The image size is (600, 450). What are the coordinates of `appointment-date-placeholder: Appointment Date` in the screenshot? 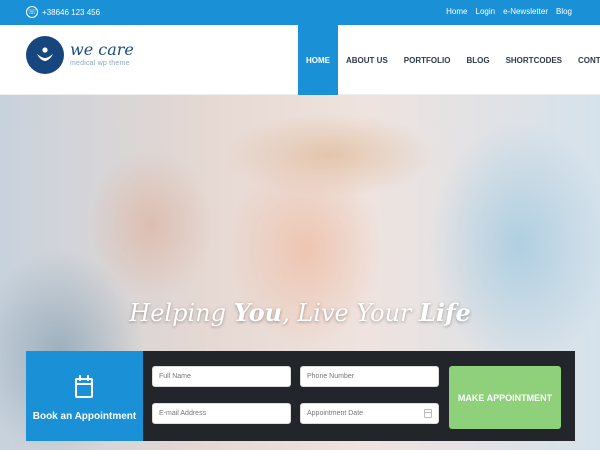 It's located at (335, 413).